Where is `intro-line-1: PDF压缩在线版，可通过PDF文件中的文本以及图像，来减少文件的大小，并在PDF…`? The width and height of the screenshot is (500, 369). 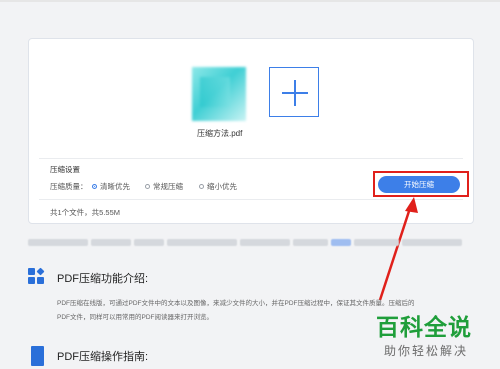 intro-line-1: PDF压缩在线版，可通过PDF文件中的文本以及图像，来减少文件的大小，并在PDF… is located at coordinates (236, 303).